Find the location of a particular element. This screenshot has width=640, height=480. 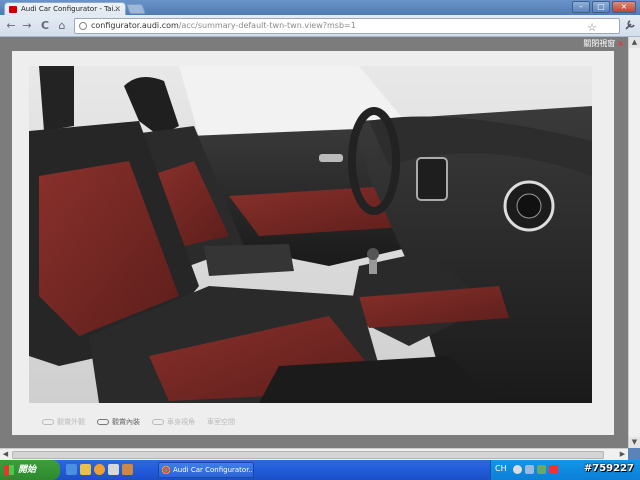

close-window-link: 關閉視窗 × is located at coordinates (603, 43).